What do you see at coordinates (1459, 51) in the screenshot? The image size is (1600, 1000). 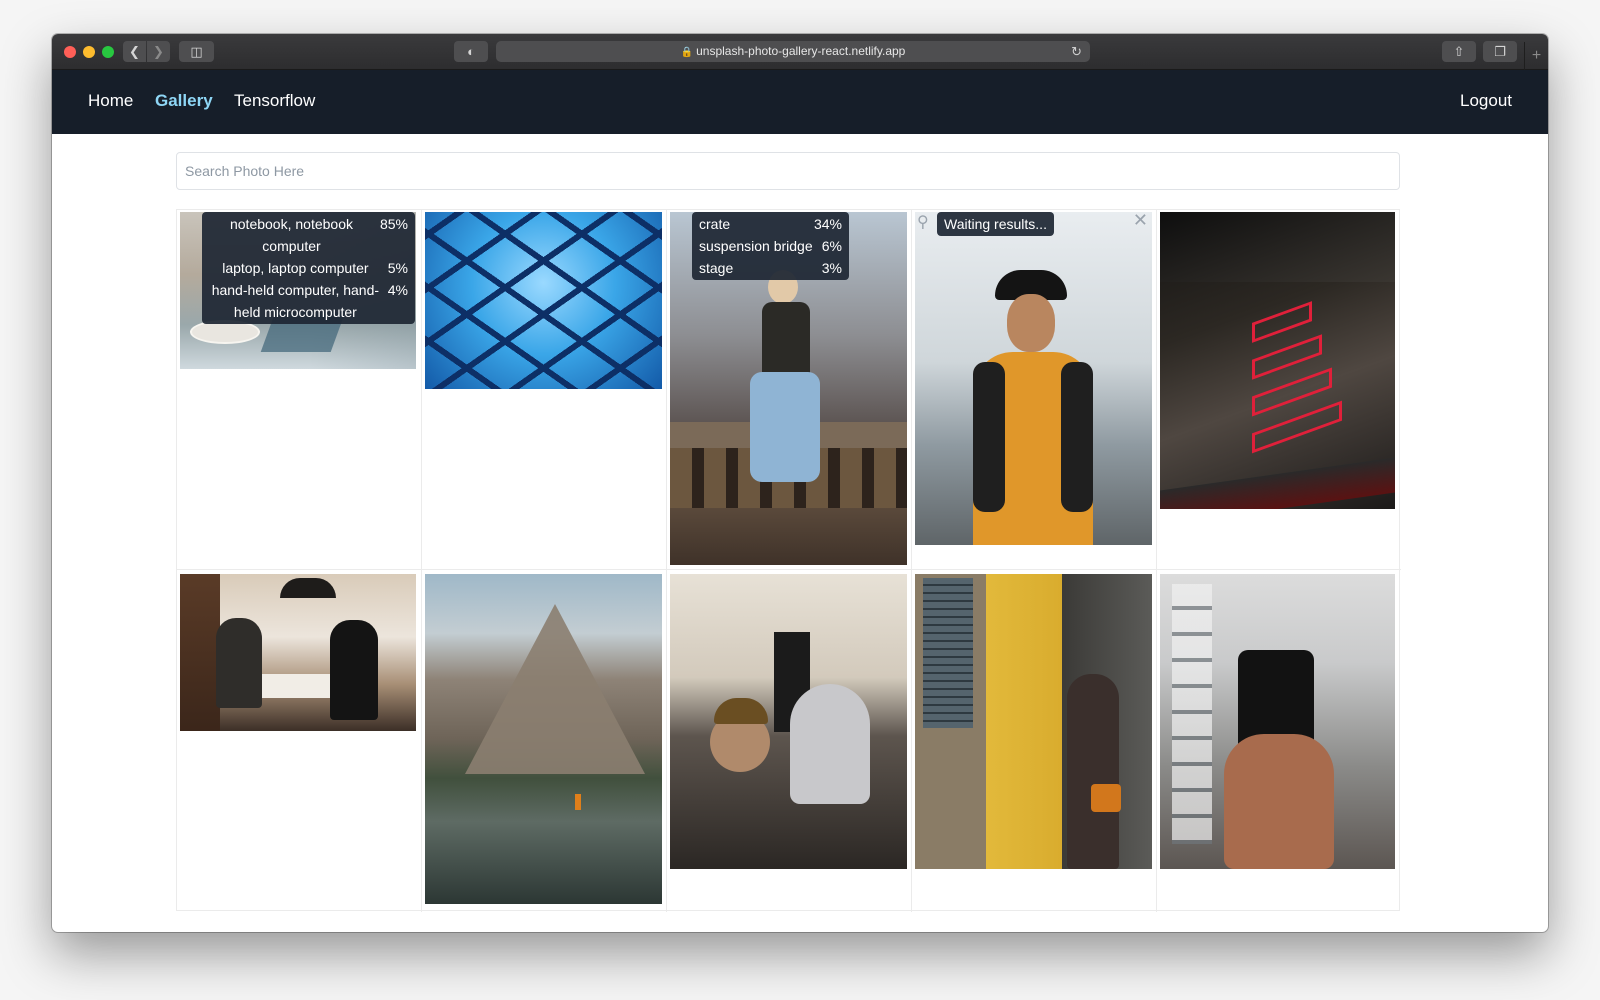 I see `share-icon: ⇧` at bounding box center [1459, 51].